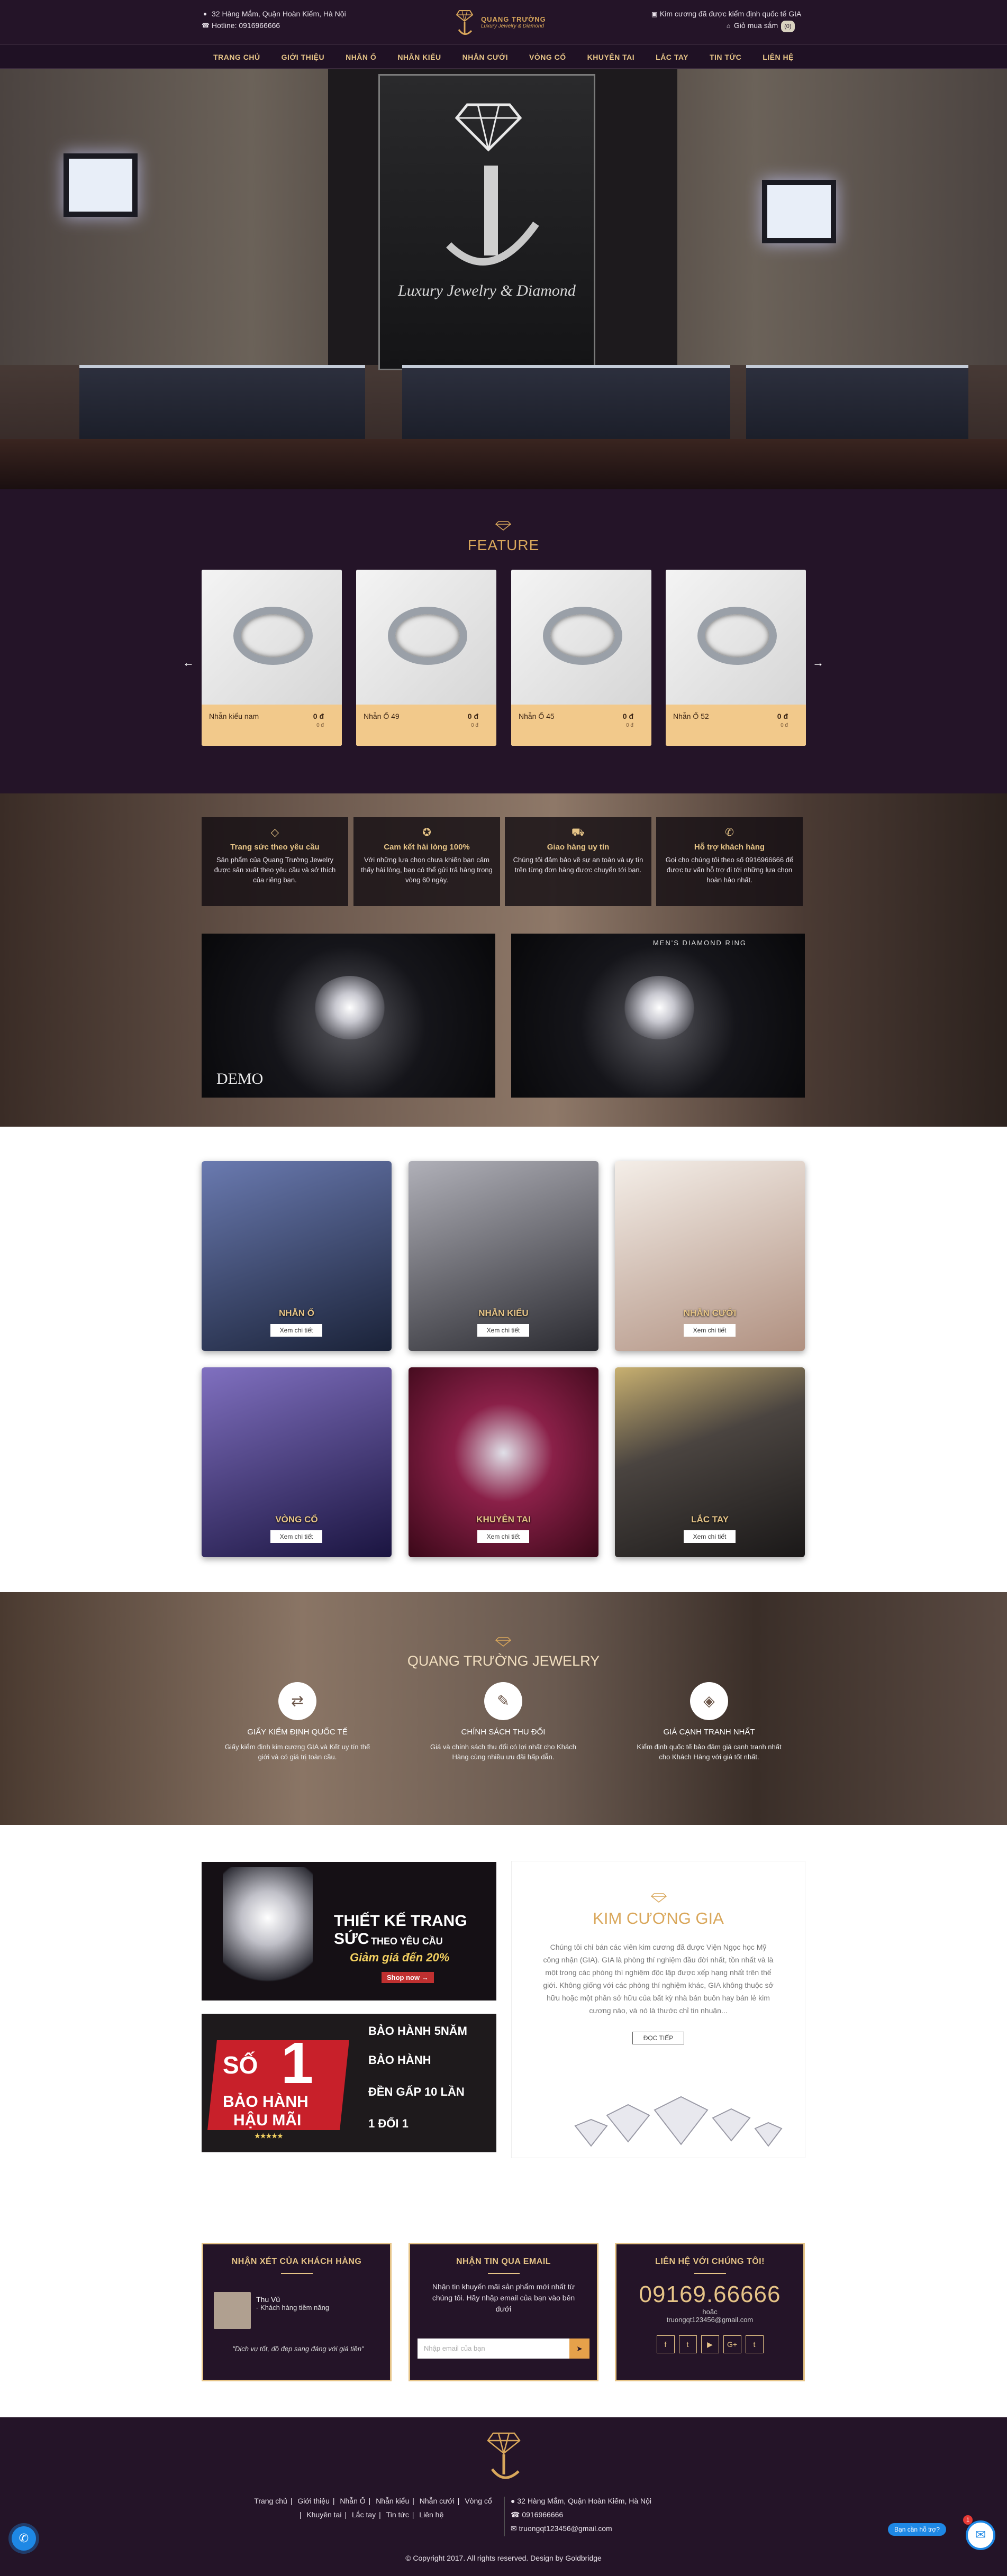  I want to click on contact-or: hoặc, so click(710, 2312).